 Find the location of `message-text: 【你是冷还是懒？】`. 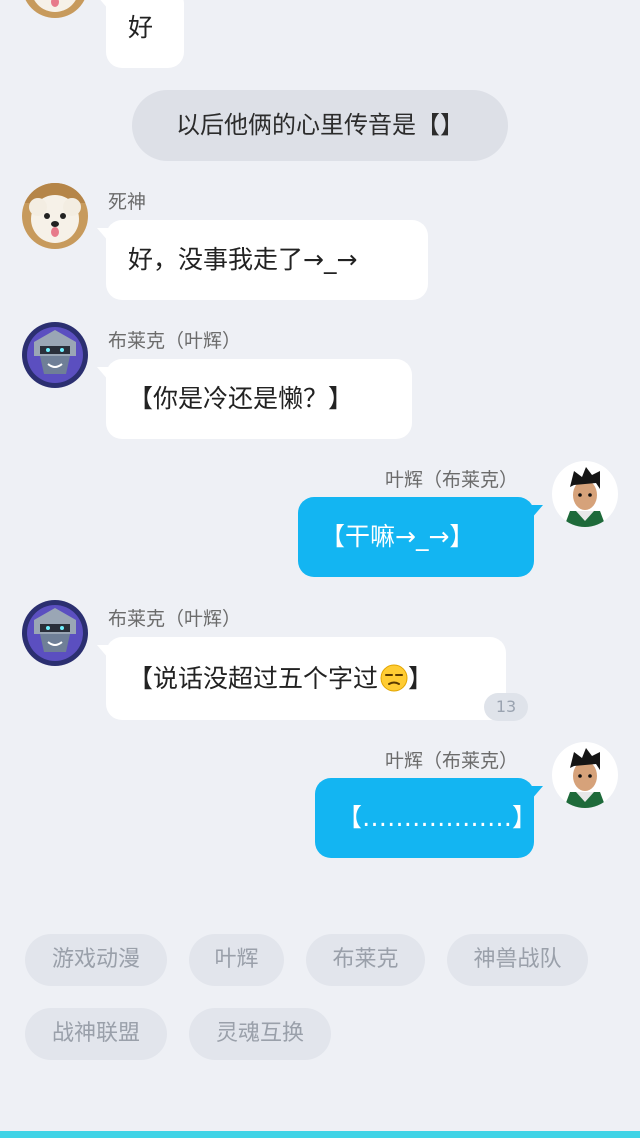

message-text: 【你是冷还是懒？】 is located at coordinates (241, 398).